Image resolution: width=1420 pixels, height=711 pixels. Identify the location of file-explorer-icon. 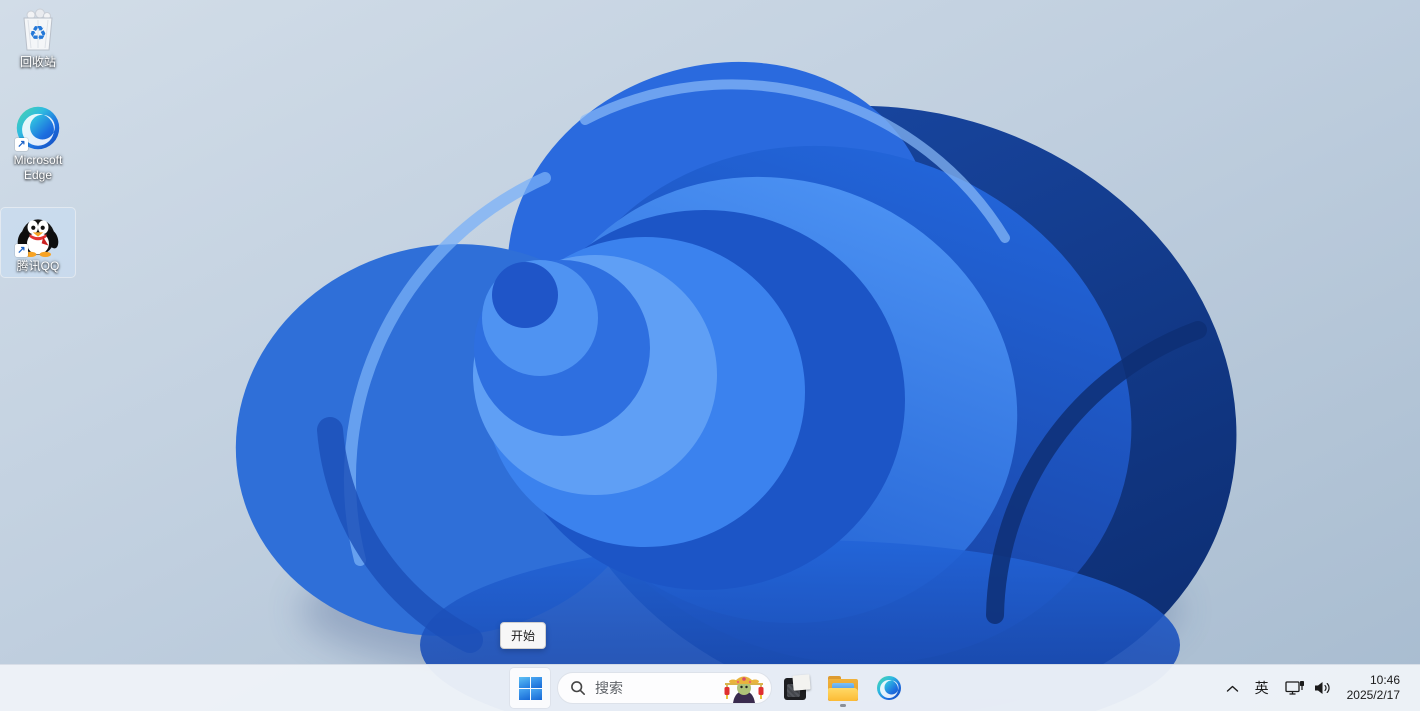
(843, 688).